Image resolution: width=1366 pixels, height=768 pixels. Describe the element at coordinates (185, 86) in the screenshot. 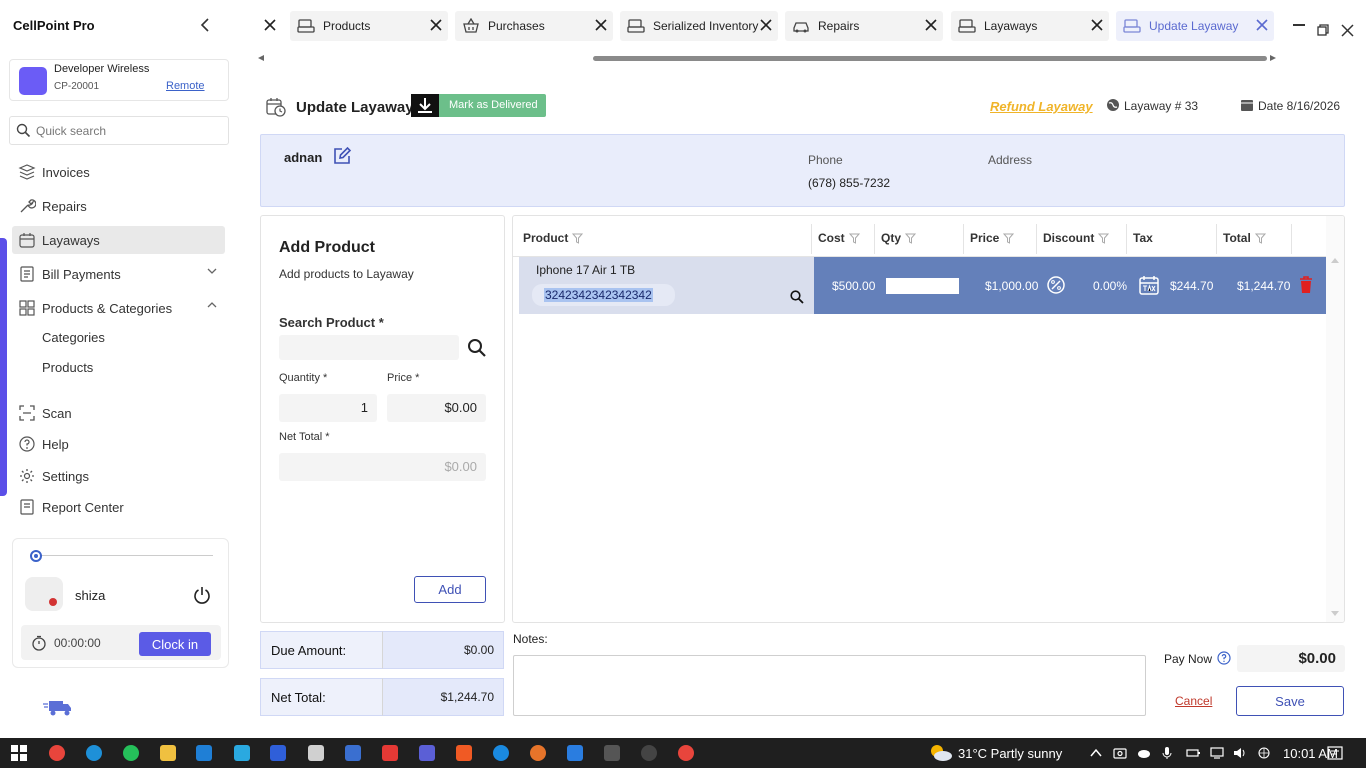

I see `remote-link: Remote` at that location.